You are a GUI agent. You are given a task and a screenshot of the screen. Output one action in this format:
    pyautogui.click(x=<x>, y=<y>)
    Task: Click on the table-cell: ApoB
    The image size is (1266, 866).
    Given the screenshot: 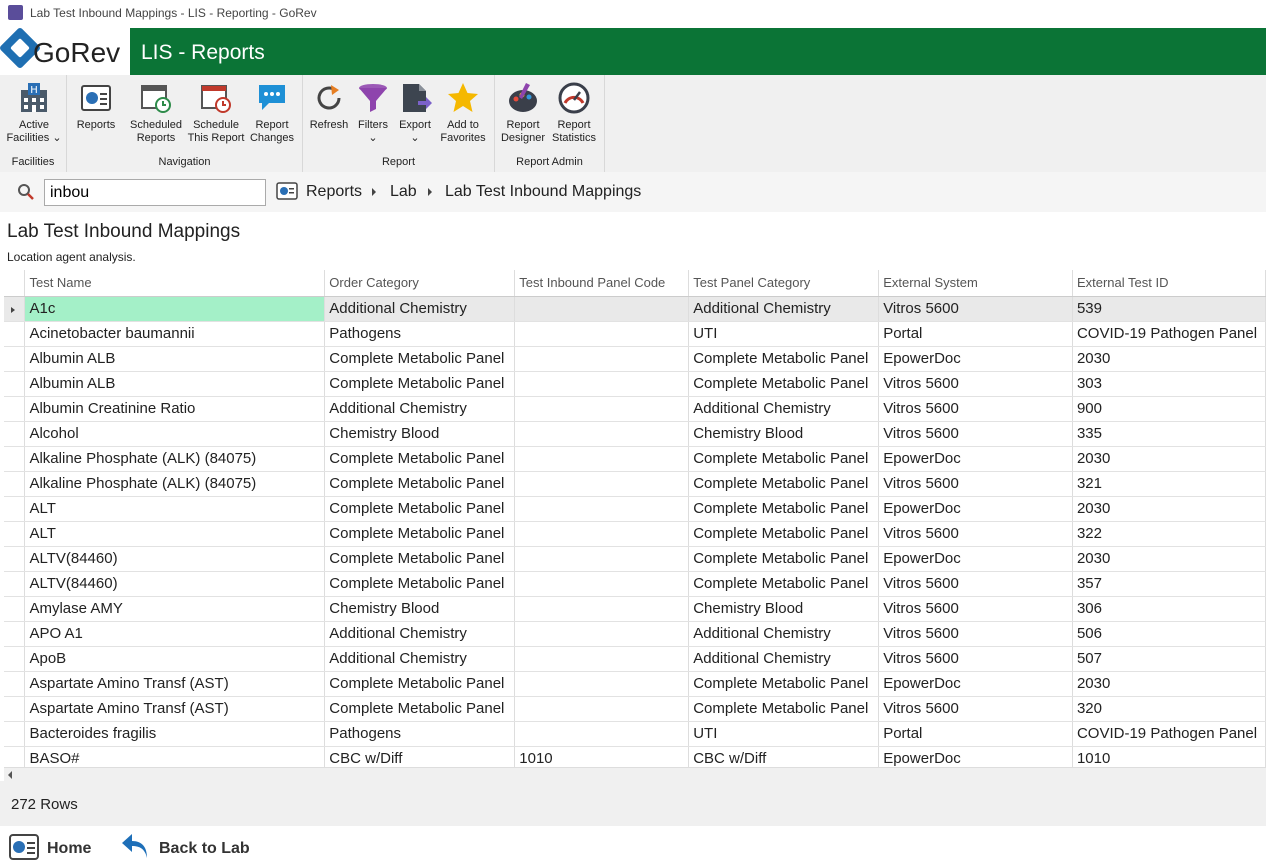 What is the action you would take?
    pyautogui.click(x=175, y=659)
    